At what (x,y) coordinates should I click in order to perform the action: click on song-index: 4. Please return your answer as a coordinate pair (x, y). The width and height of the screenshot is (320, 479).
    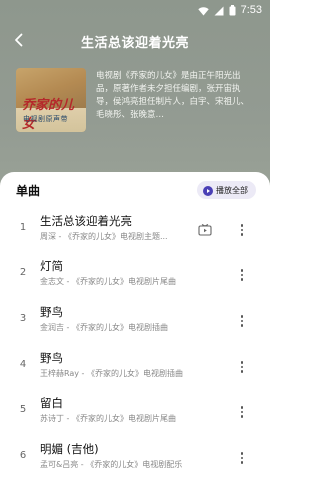
    Looking at the image, I should click on (23, 364).